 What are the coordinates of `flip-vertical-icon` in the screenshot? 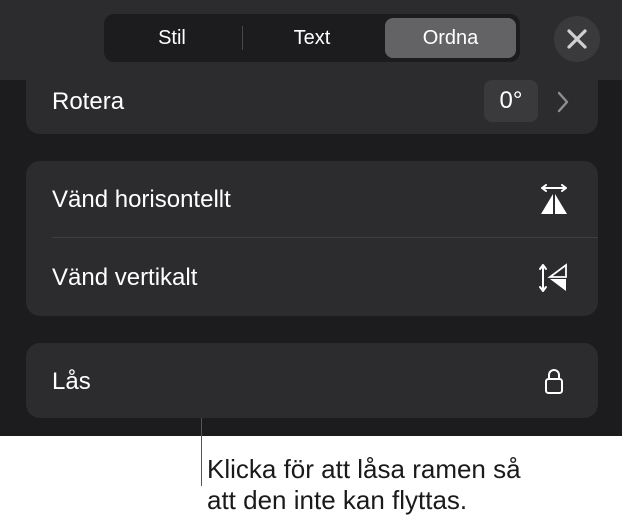 It's located at (553, 277).